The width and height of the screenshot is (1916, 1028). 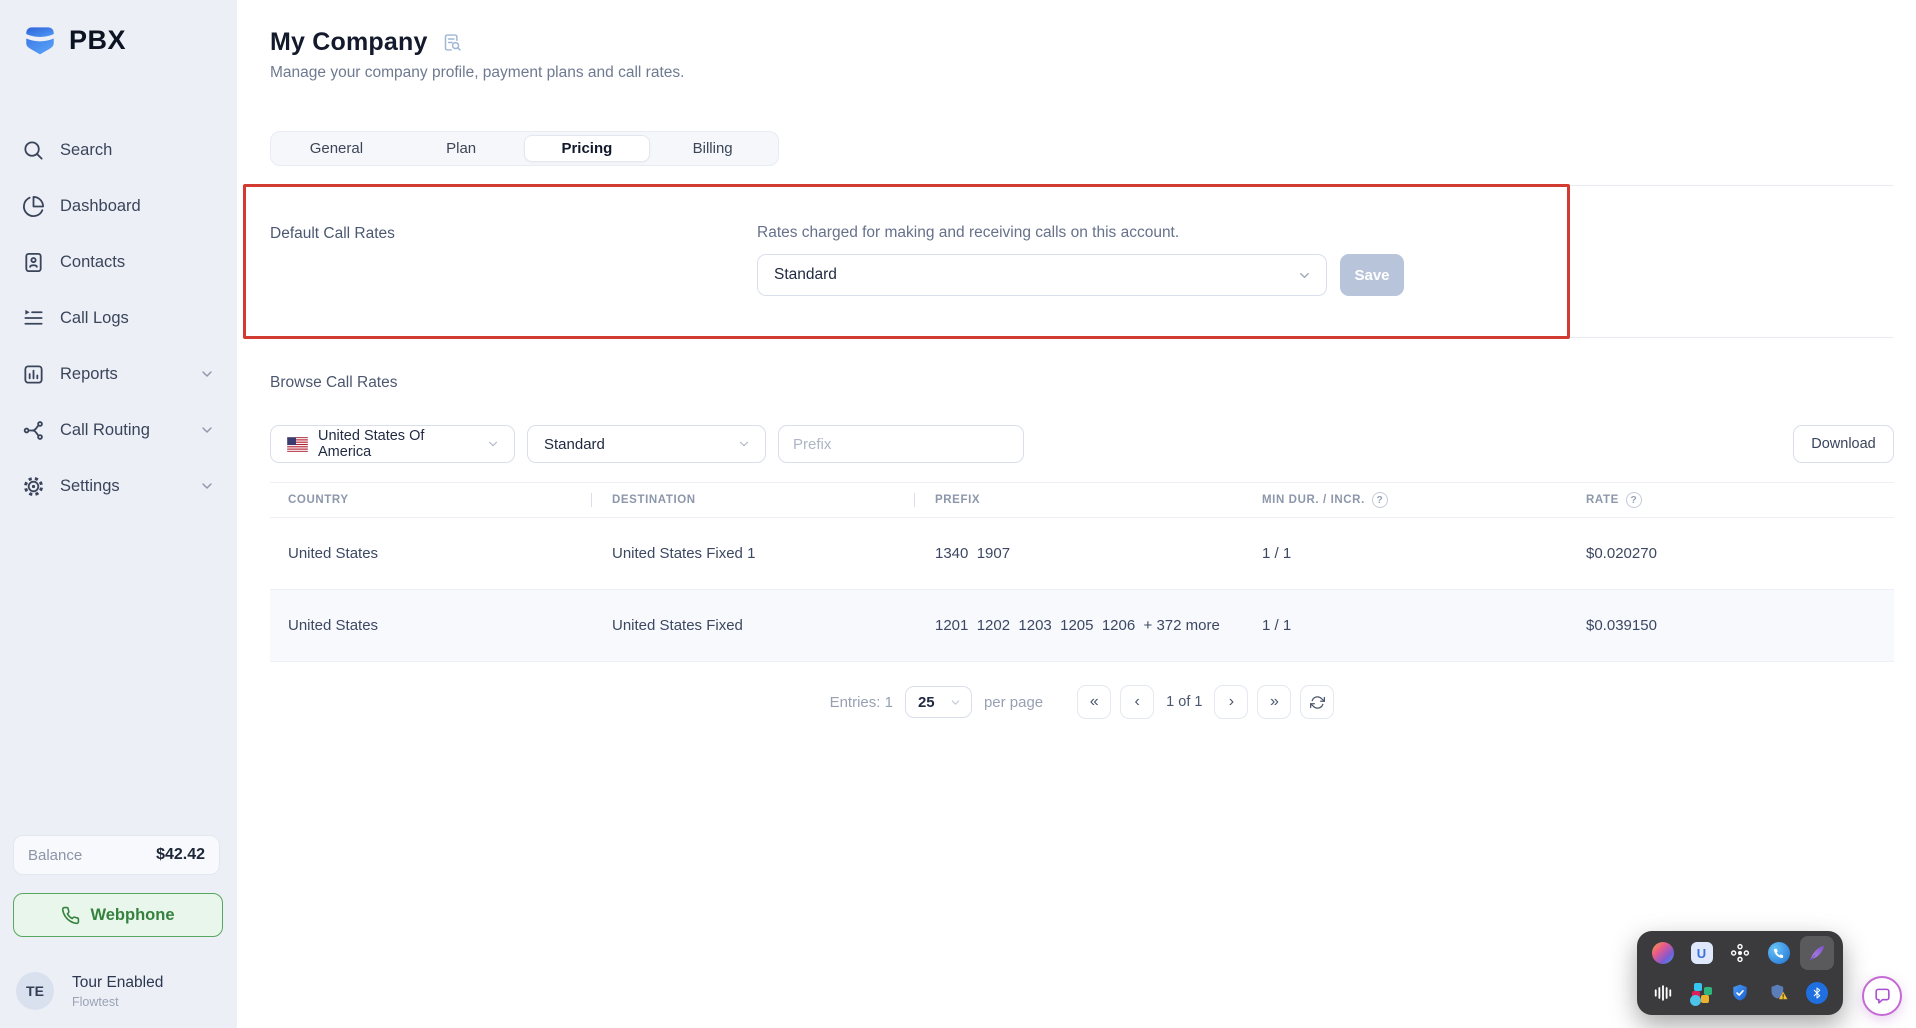 I want to click on cell-prefix: 1340 1907, so click(x=973, y=553).